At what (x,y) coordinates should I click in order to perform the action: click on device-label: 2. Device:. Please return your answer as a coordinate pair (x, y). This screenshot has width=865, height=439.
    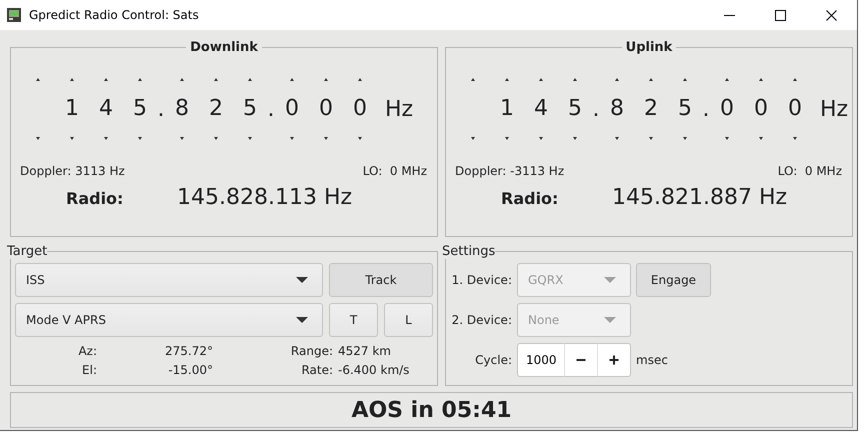
    Looking at the image, I should click on (481, 320).